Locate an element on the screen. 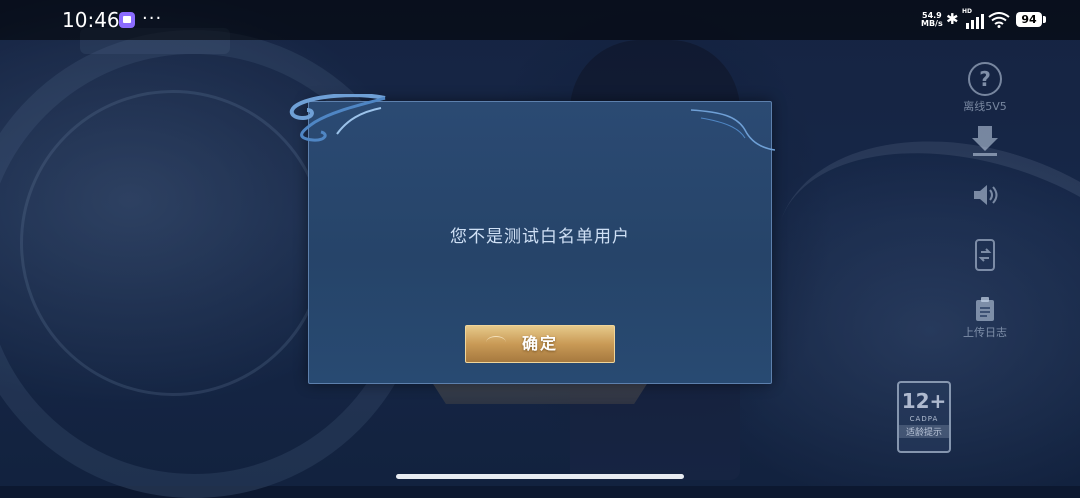 This screenshot has height=498, width=1080. dialog-corner-ornament is located at coordinates (733, 130).